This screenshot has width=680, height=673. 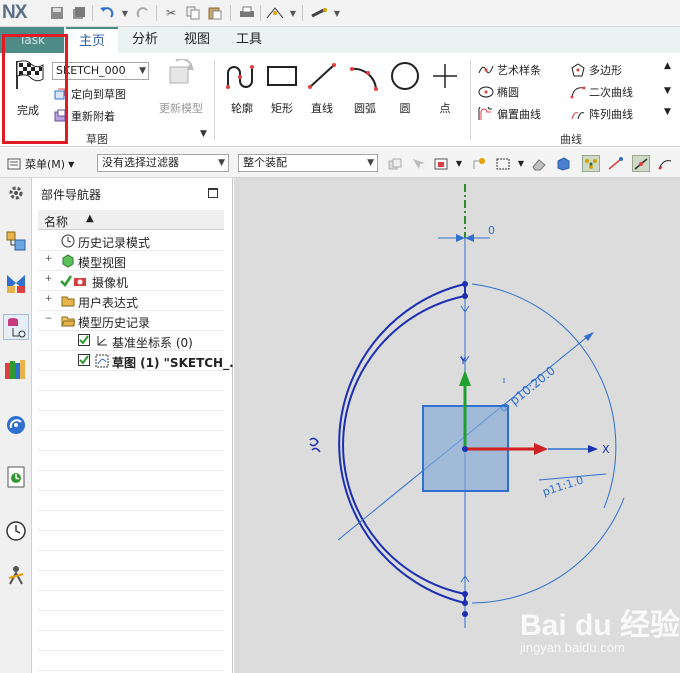 What do you see at coordinates (57, 13) in the screenshot?
I see `save-icon` at bounding box center [57, 13].